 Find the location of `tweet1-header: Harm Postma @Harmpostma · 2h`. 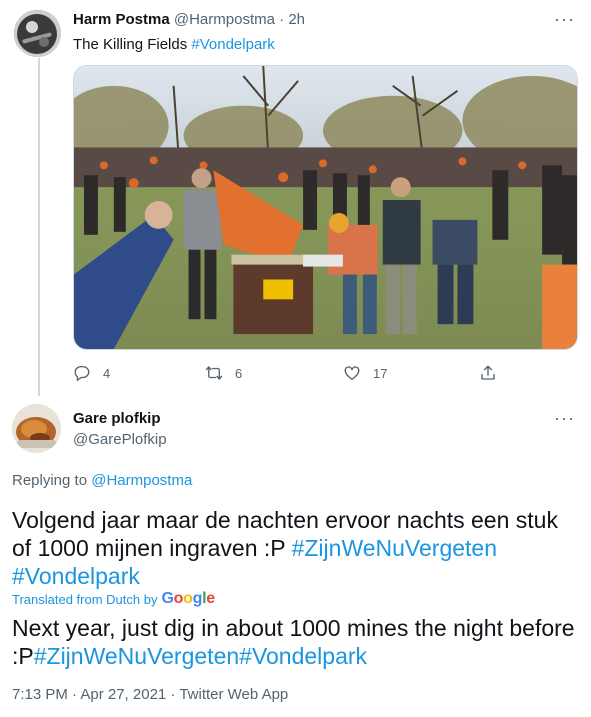

tweet1-header: Harm Postma @Harmpostma · 2h is located at coordinates (189, 20).